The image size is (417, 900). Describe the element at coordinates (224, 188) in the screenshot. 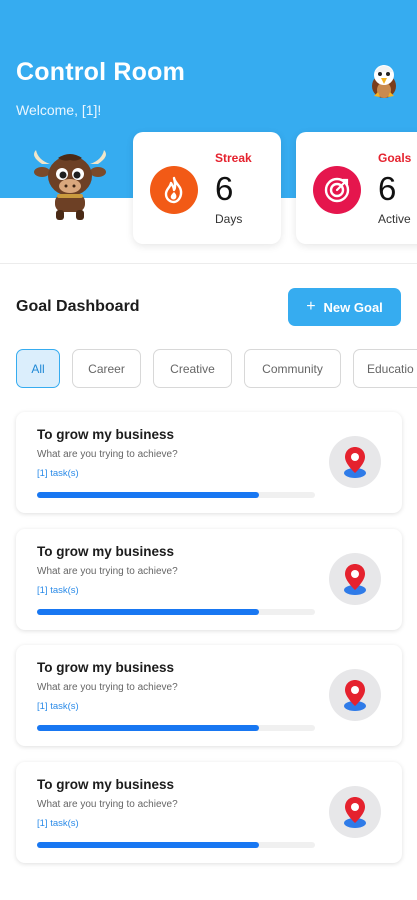

I see `streak-value: 6` at that location.